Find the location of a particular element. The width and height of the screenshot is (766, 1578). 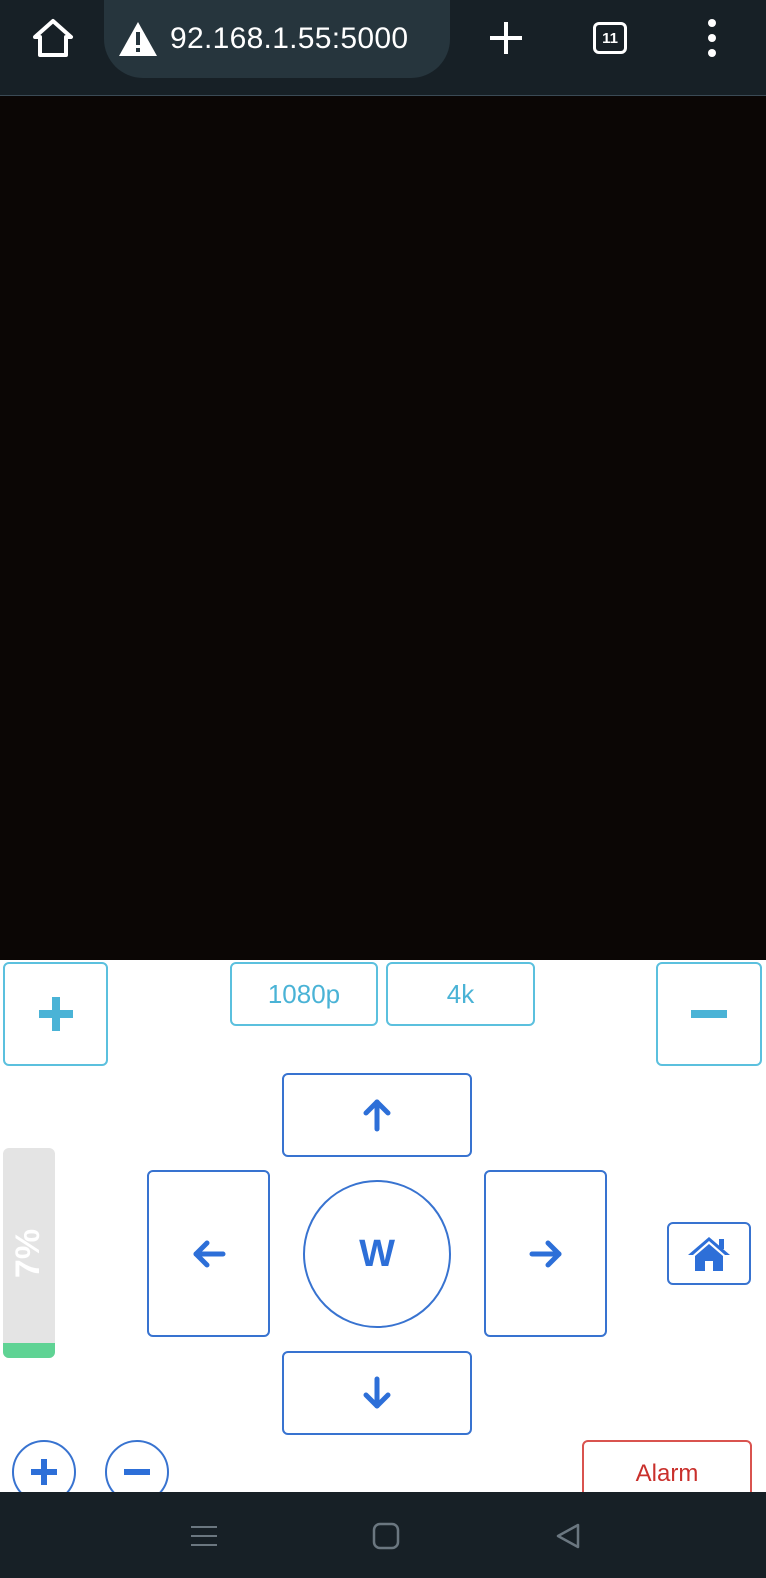

resolution-4k-button: 4k is located at coordinates (460, 994).